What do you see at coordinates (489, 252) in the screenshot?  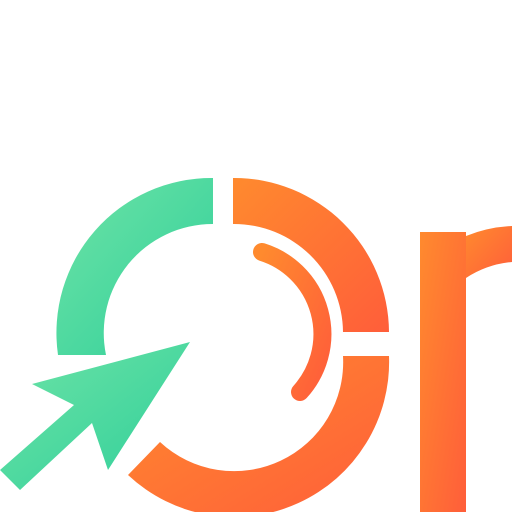 I see `letter-p-bowl` at bounding box center [489, 252].